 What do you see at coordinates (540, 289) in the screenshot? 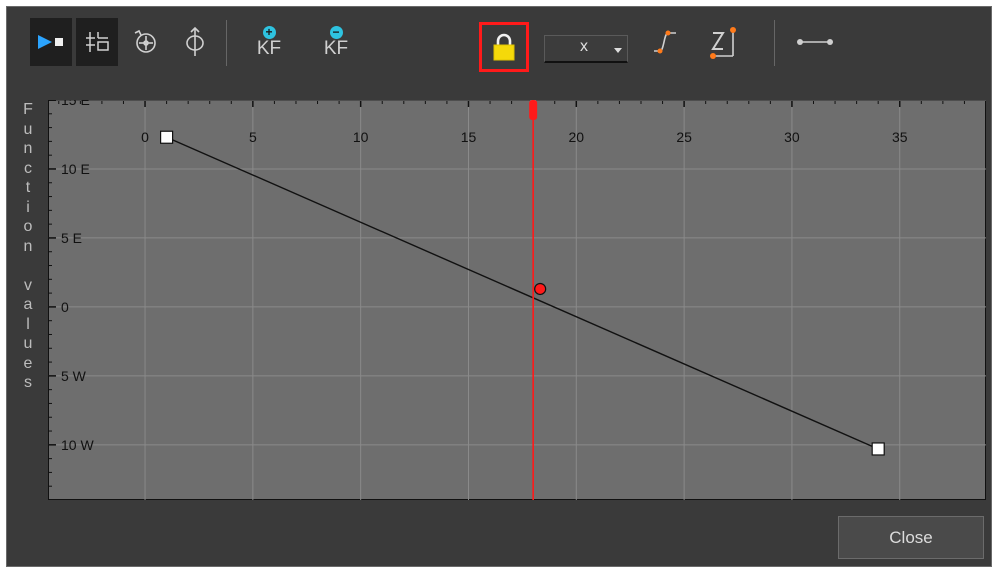
I see `current-value-point` at bounding box center [540, 289].